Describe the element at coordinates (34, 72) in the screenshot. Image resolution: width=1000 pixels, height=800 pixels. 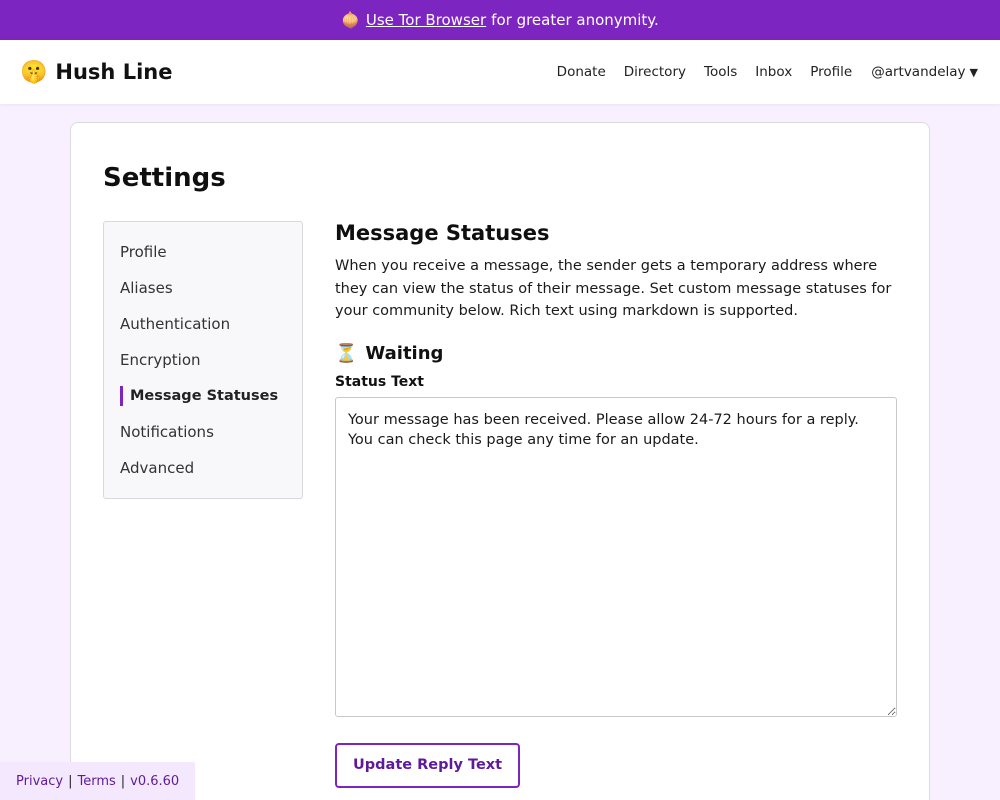
I see `shushing-face-icon: 🤫` at that location.